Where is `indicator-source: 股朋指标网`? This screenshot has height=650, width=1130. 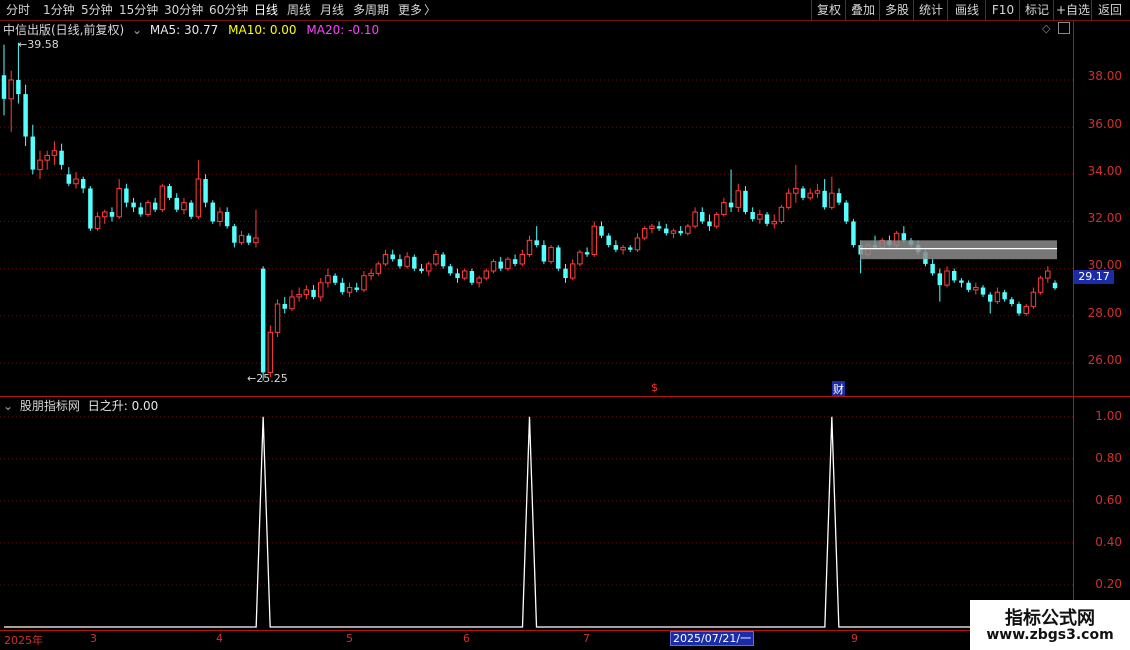
indicator-source: 股朋指标网 is located at coordinates (49, 406).